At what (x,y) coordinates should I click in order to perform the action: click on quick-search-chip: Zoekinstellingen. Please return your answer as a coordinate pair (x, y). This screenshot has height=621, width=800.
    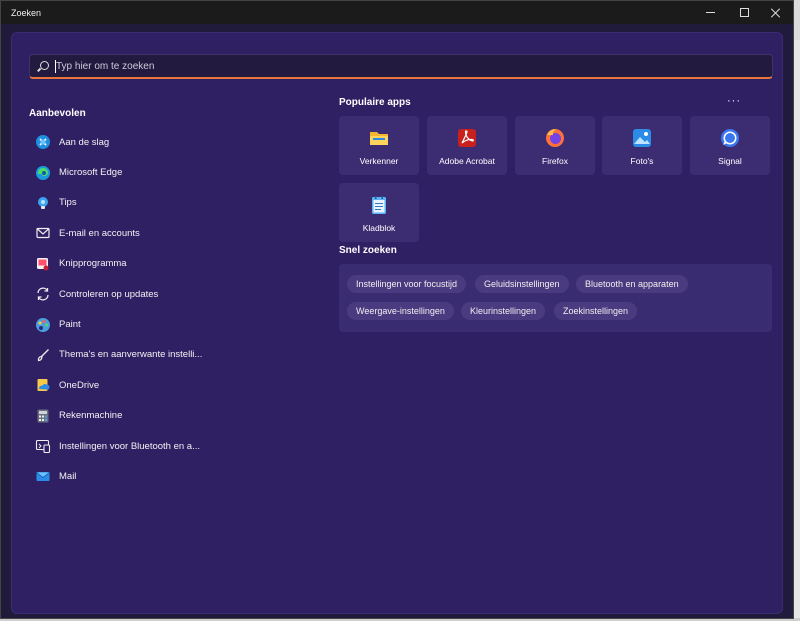
    Looking at the image, I should click on (596, 311).